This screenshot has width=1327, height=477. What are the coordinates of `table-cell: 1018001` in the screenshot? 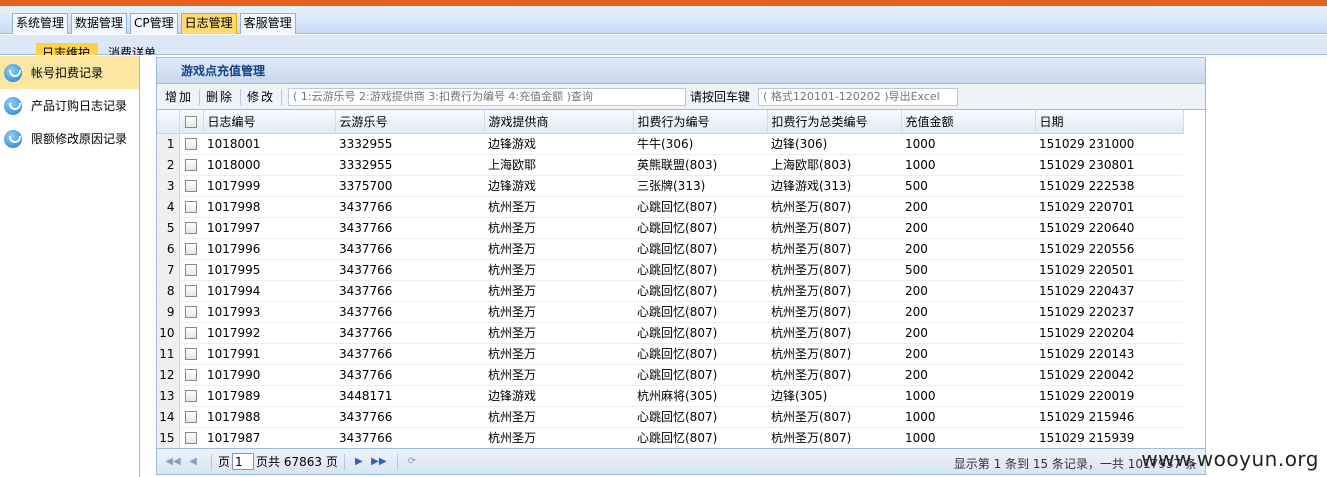 It's located at (269, 144).